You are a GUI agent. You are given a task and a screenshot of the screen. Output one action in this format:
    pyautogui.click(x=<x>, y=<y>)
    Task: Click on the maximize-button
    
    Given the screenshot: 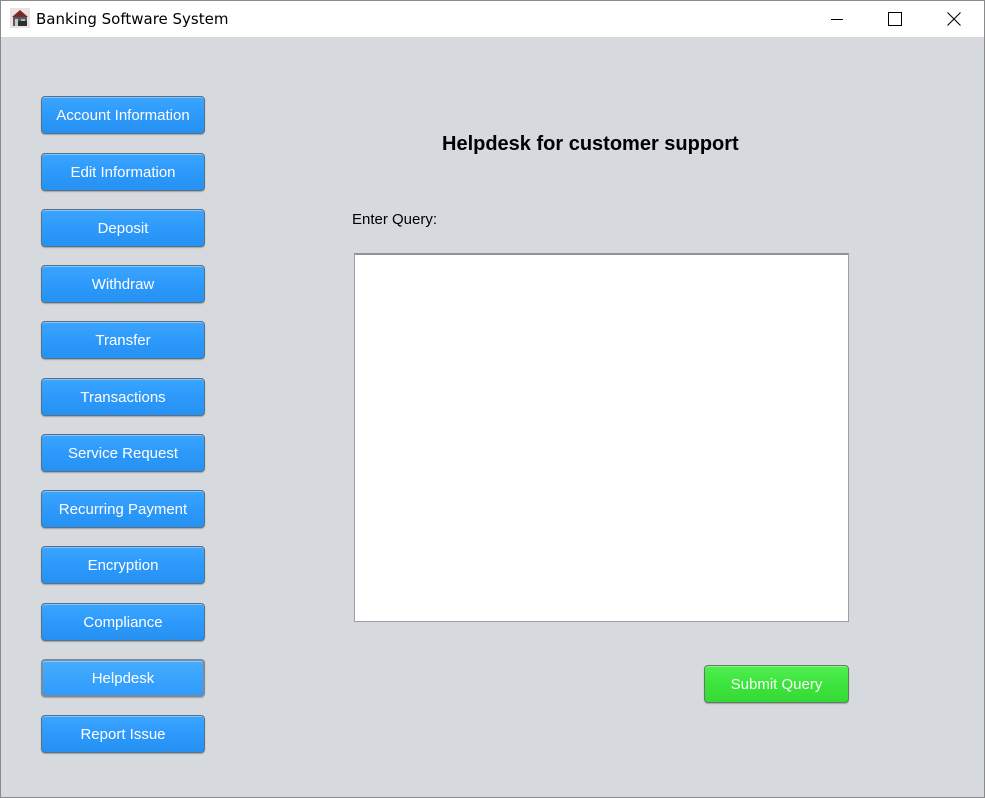 What is the action you would take?
    pyautogui.click(x=895, y=19)
    